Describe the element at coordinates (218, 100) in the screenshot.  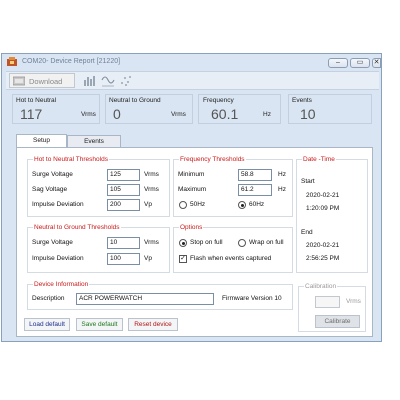
I see `readout-label: Frequency` at that location.